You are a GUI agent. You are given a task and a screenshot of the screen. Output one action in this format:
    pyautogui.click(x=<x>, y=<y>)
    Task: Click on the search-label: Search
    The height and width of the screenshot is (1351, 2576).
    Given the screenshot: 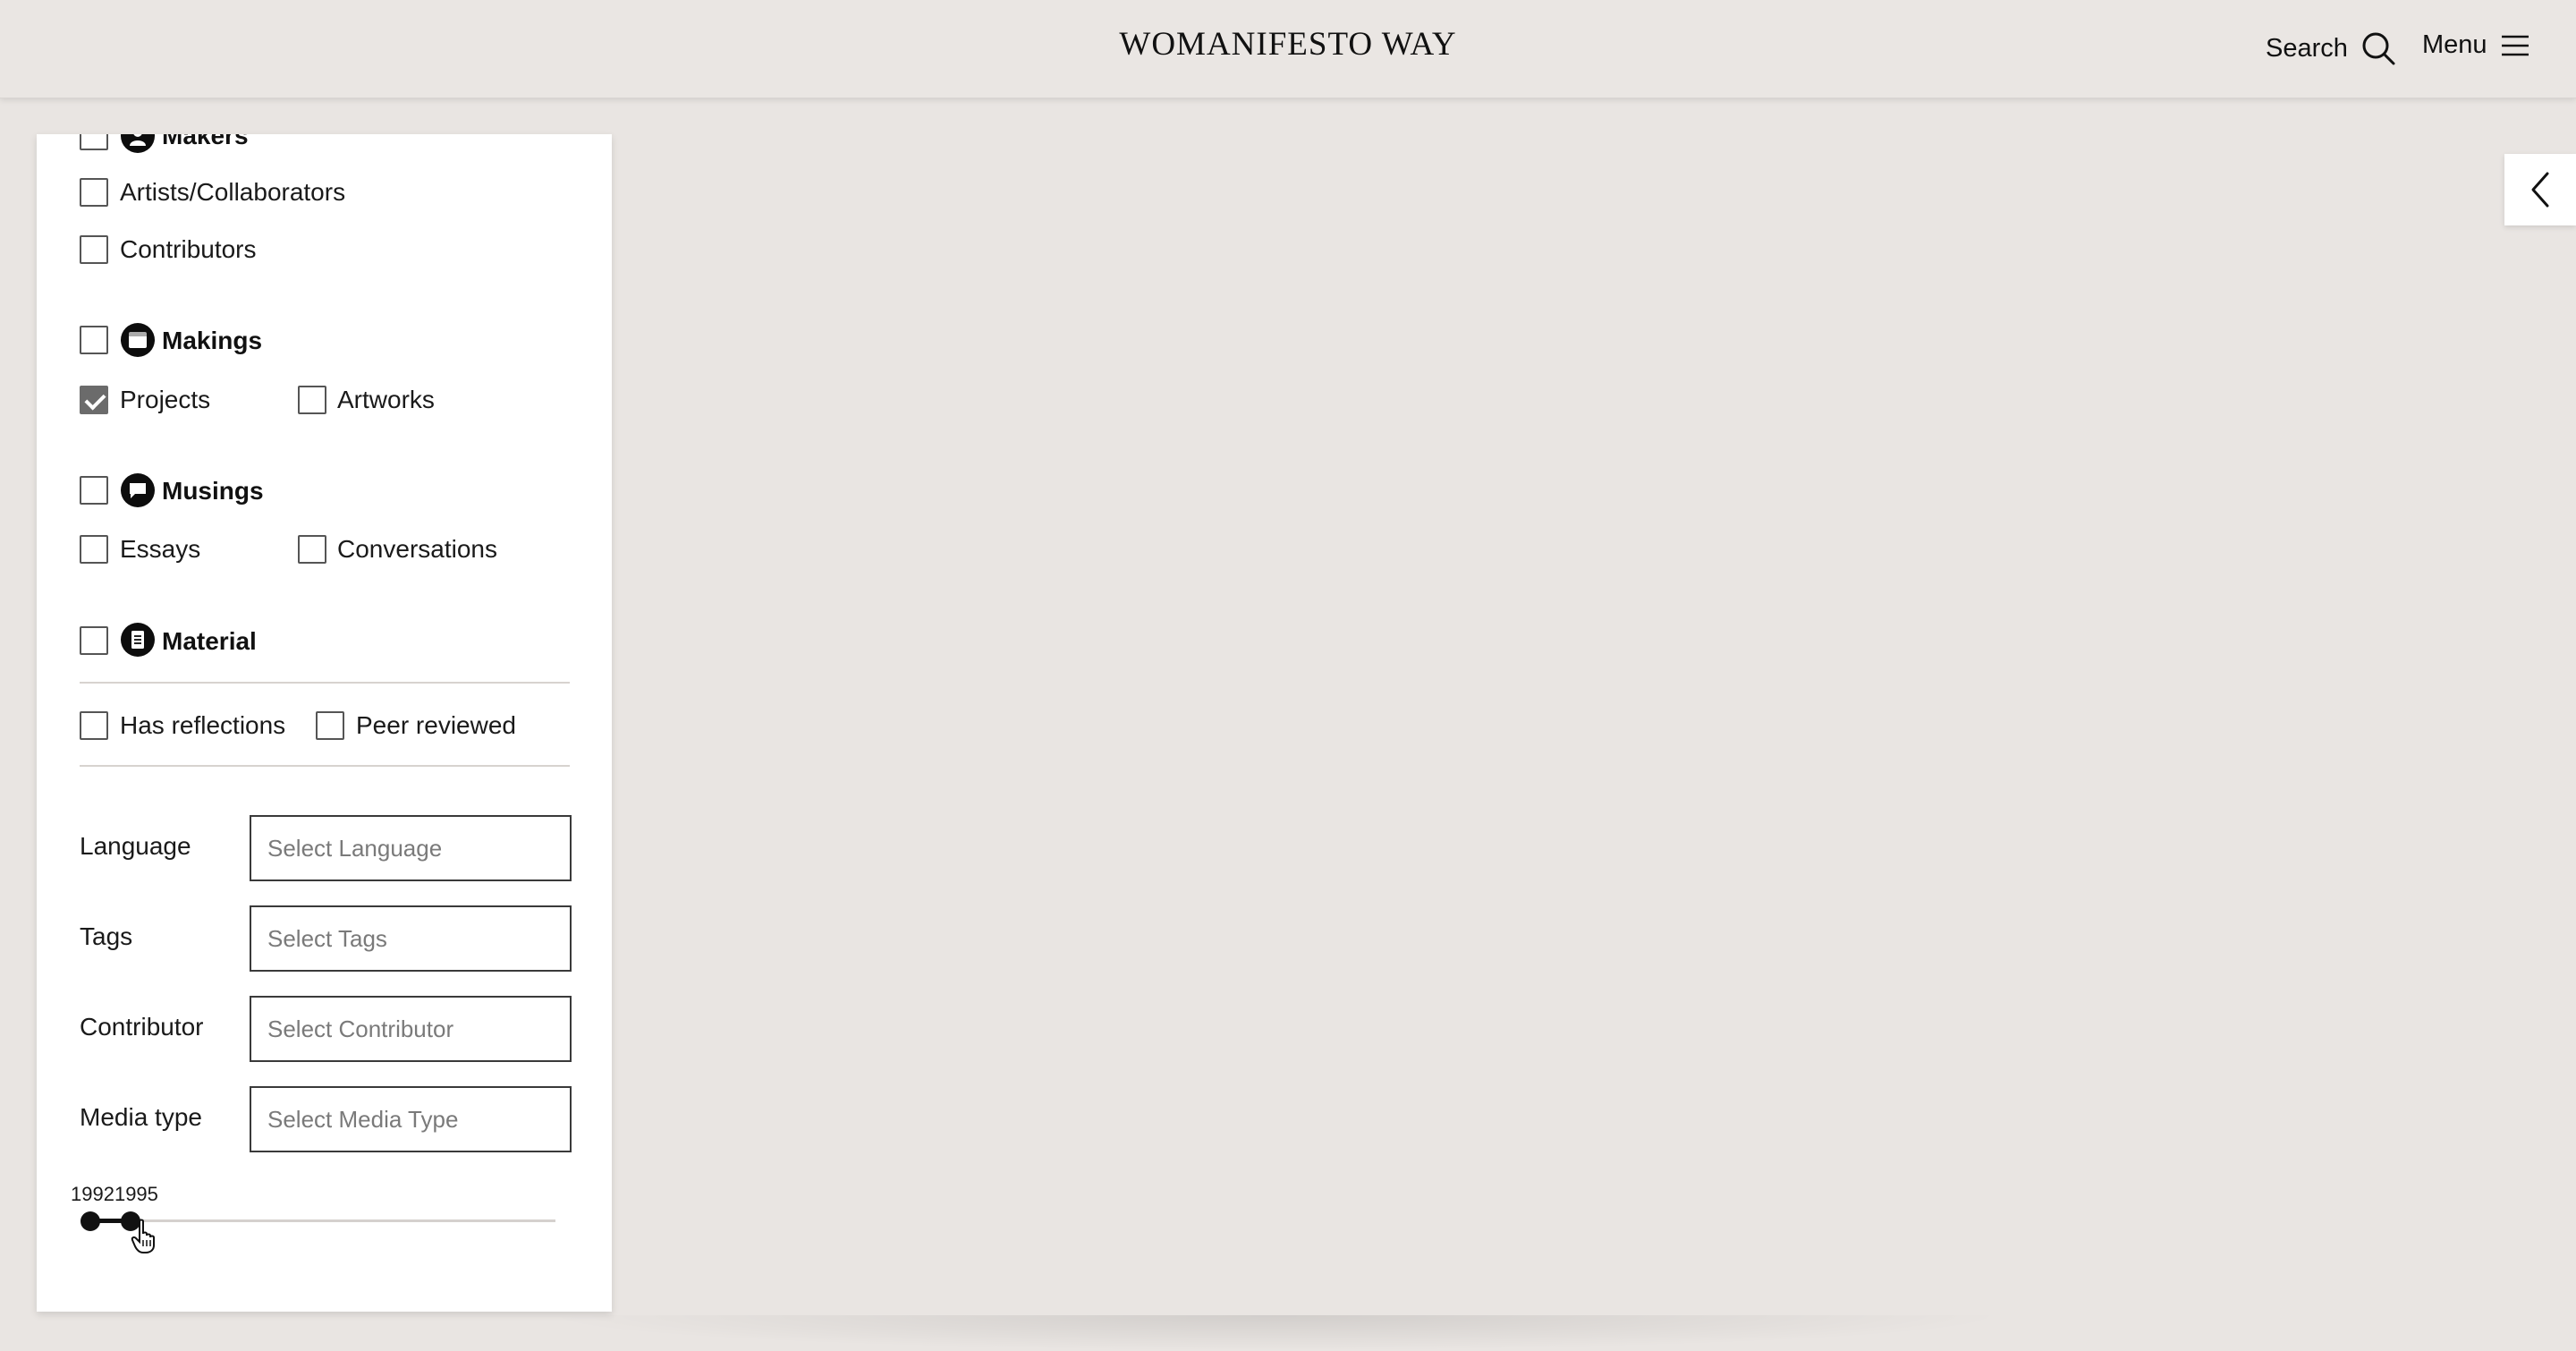 What is the action you would take?
    pyautogui.click(x=2307, y=48)
    